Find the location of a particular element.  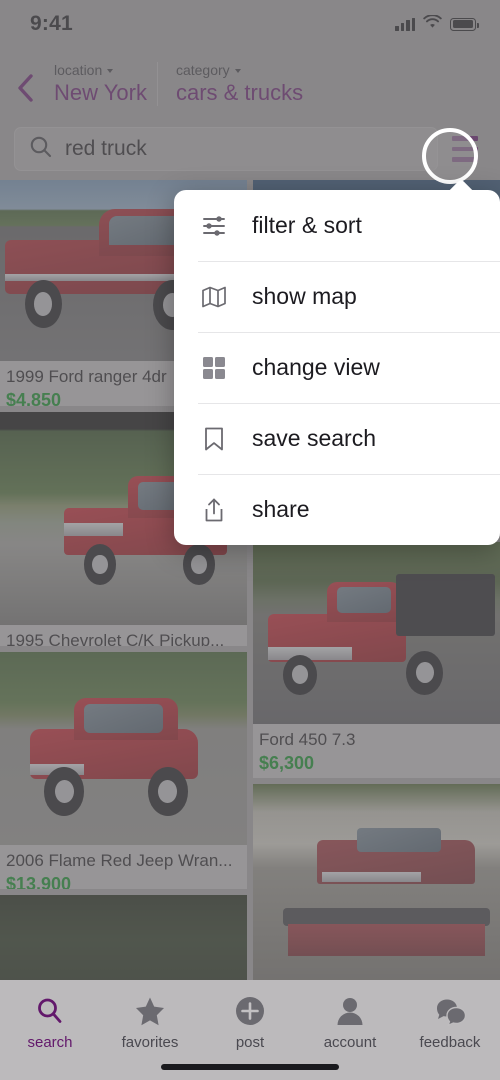

status-icons is located at coordinates (437, 23).